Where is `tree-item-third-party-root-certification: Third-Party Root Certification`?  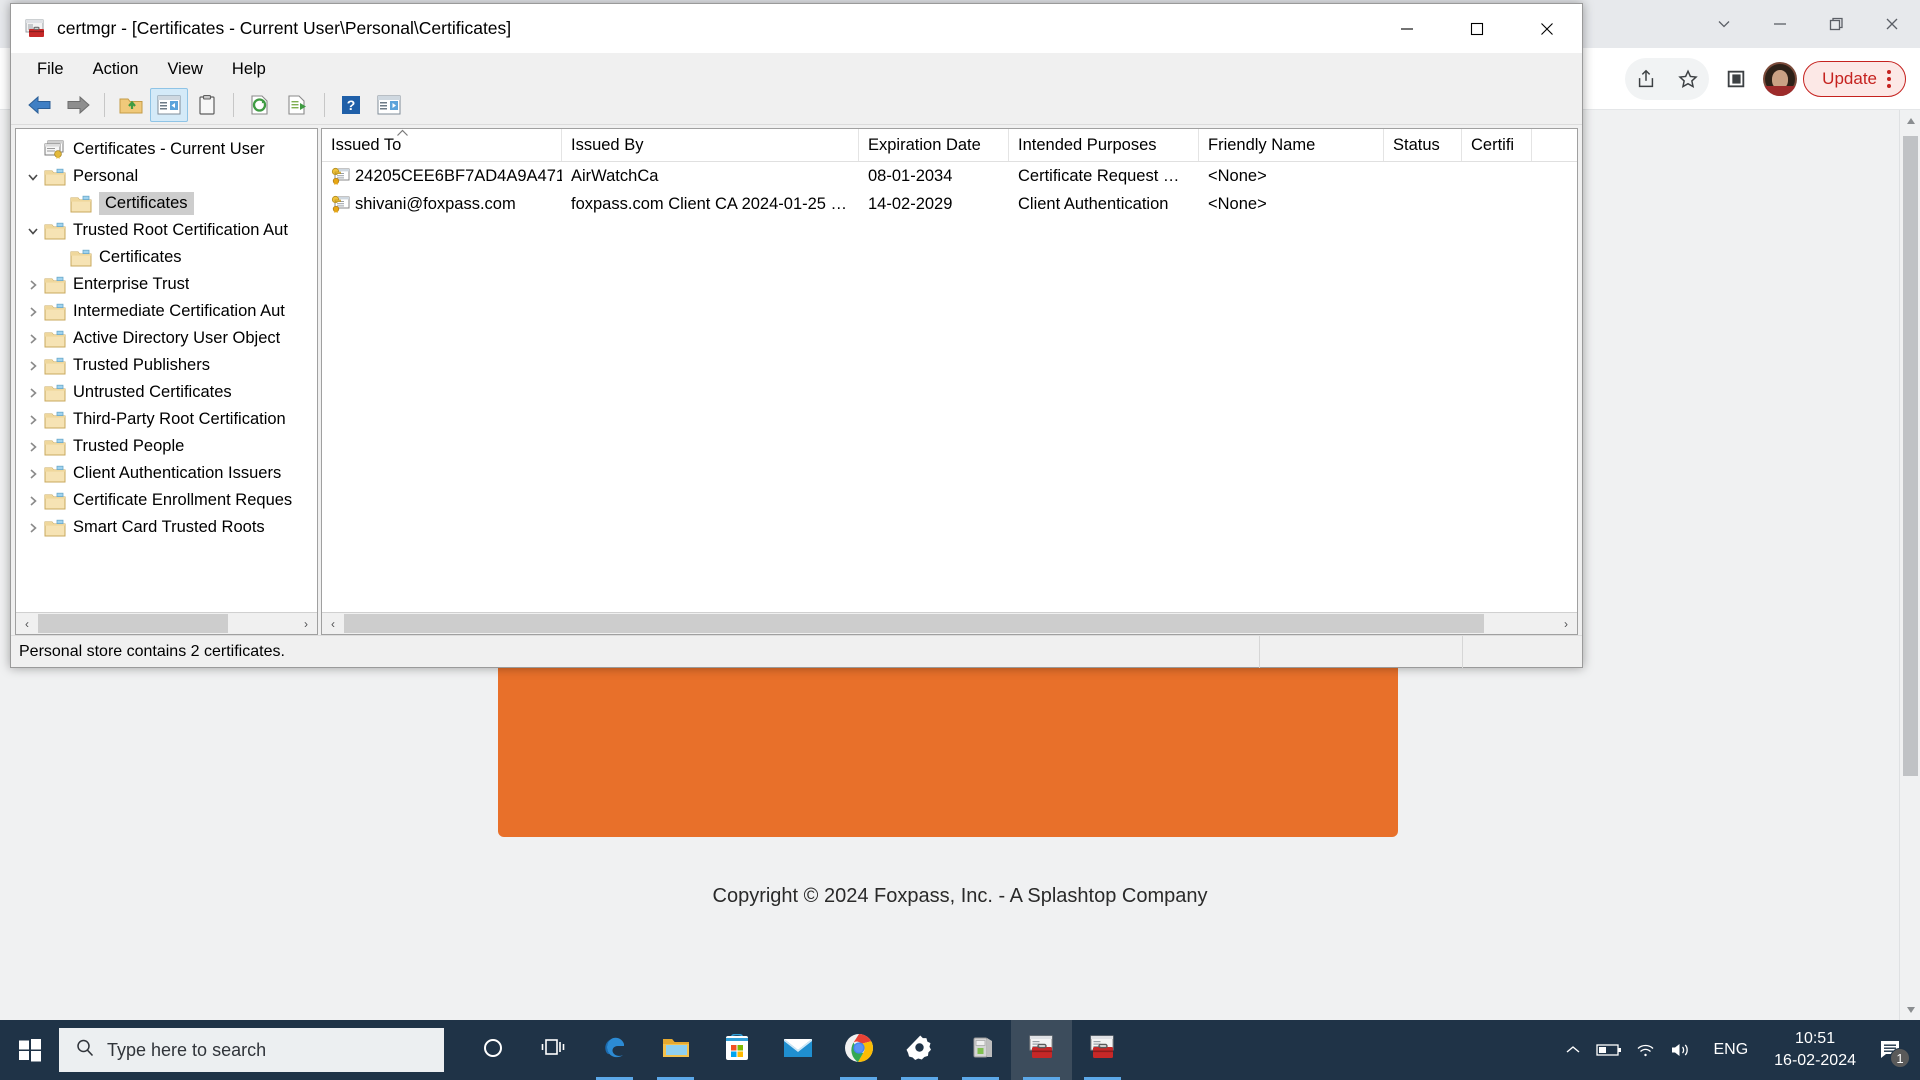
tree-item-third-party-root-certification: Third-Party Root Certification is located at coordinates (166, 419).